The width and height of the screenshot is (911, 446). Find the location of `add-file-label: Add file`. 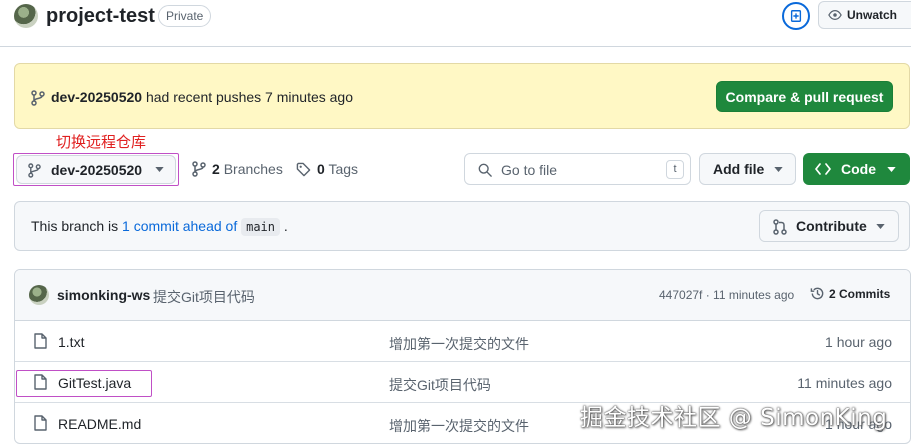

add-file-label: Add file is located at coordinates (739, 169).